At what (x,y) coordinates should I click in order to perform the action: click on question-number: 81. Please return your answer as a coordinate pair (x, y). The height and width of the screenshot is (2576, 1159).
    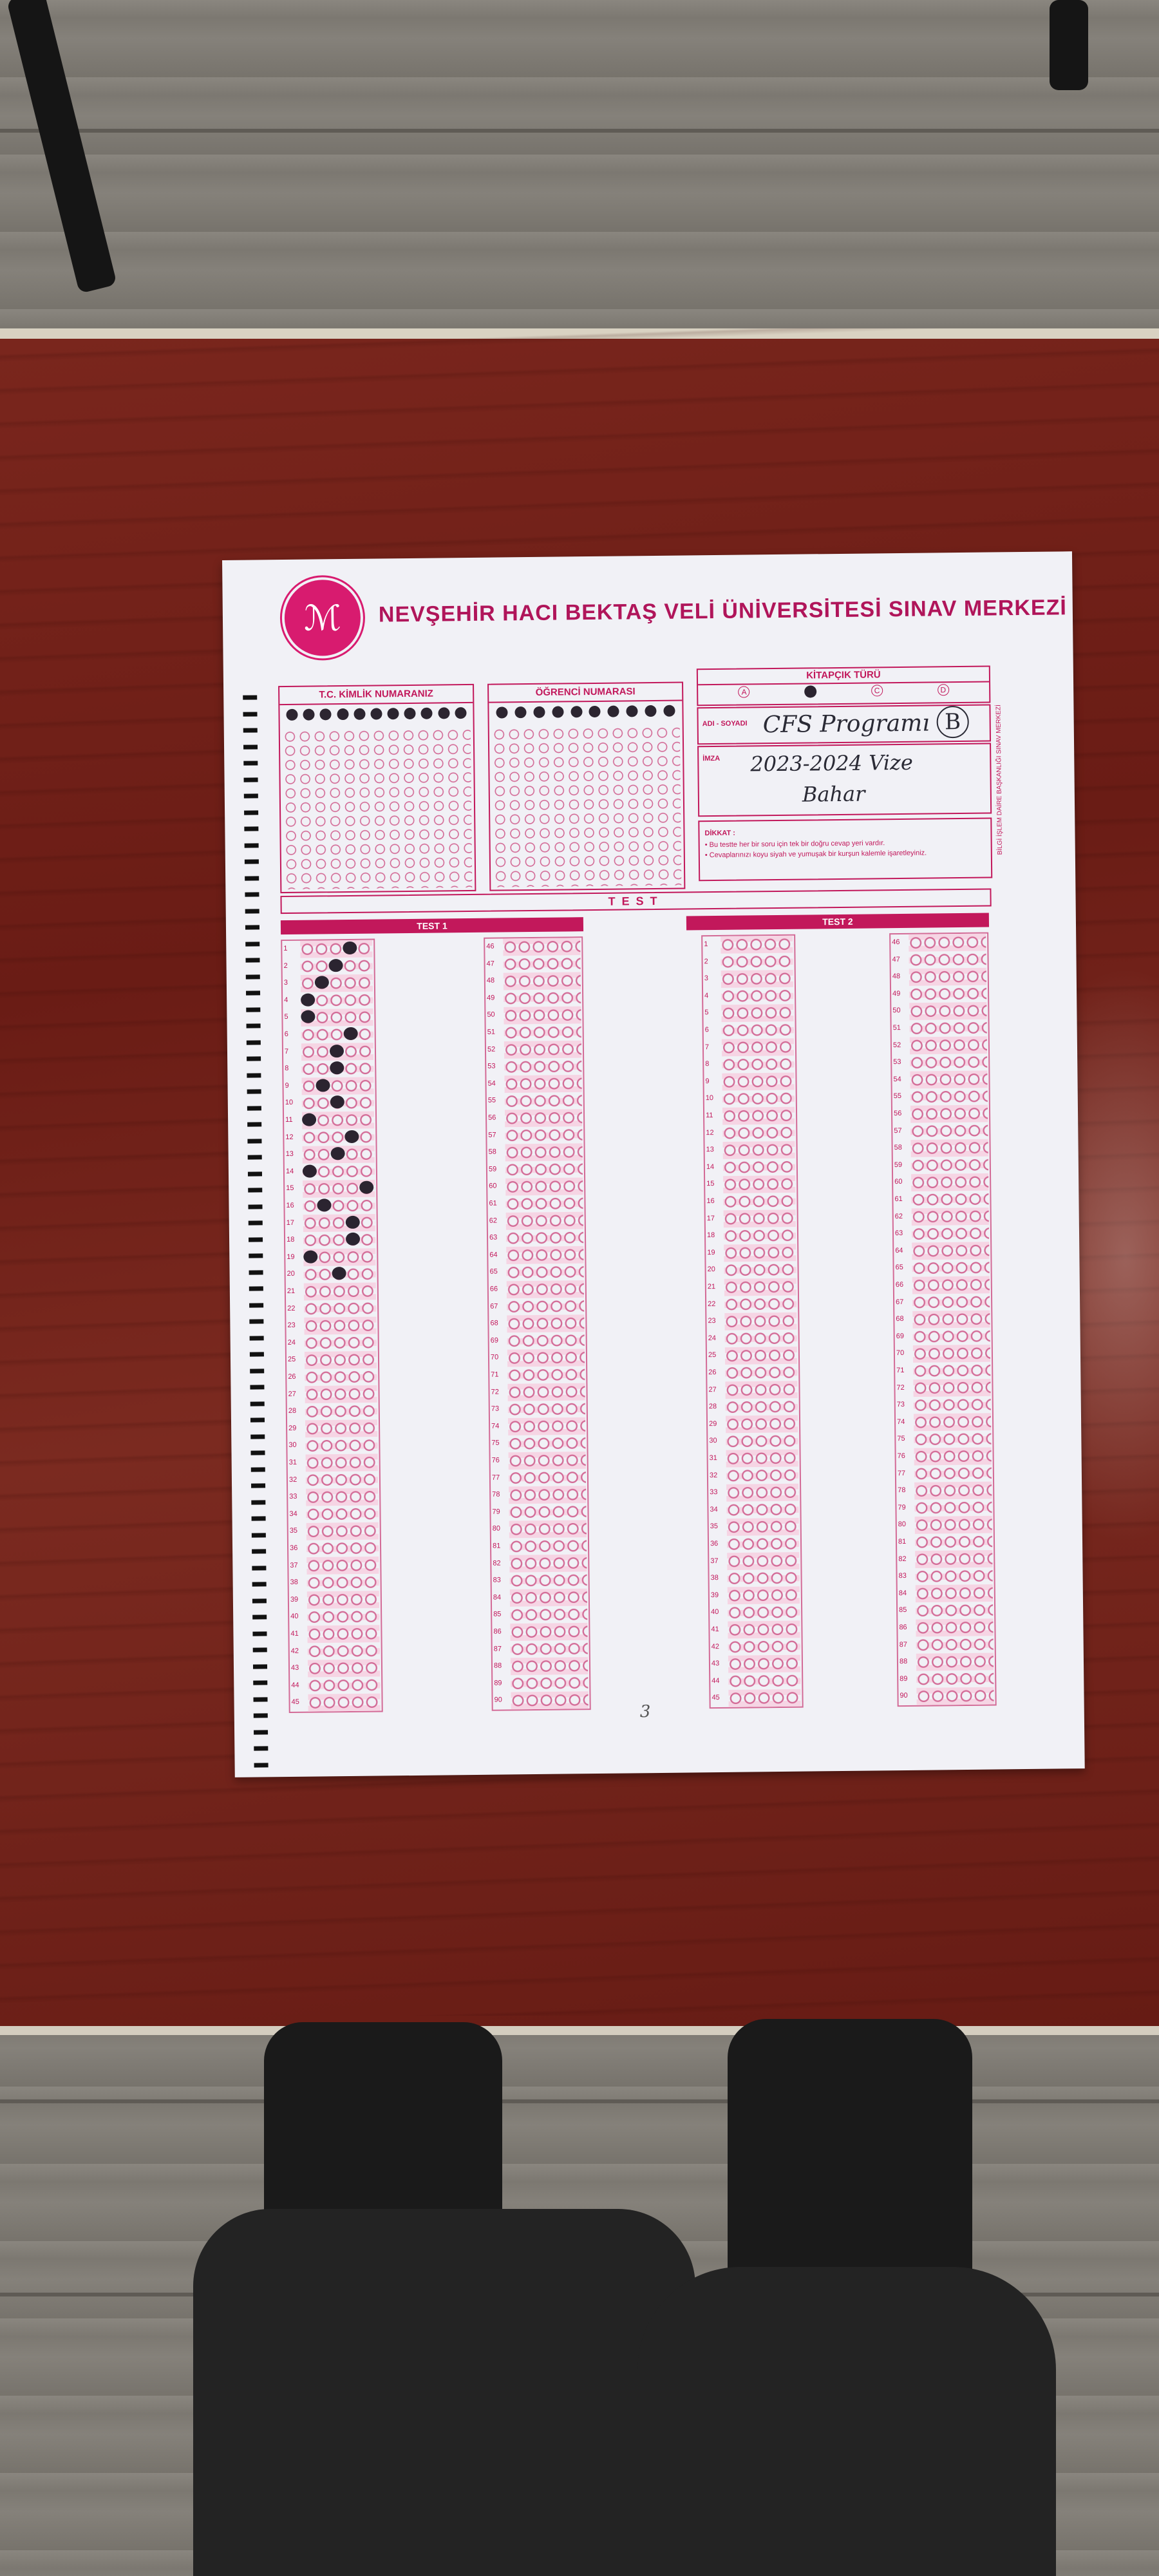
    Looking at the image, I should click on (902, 1541).